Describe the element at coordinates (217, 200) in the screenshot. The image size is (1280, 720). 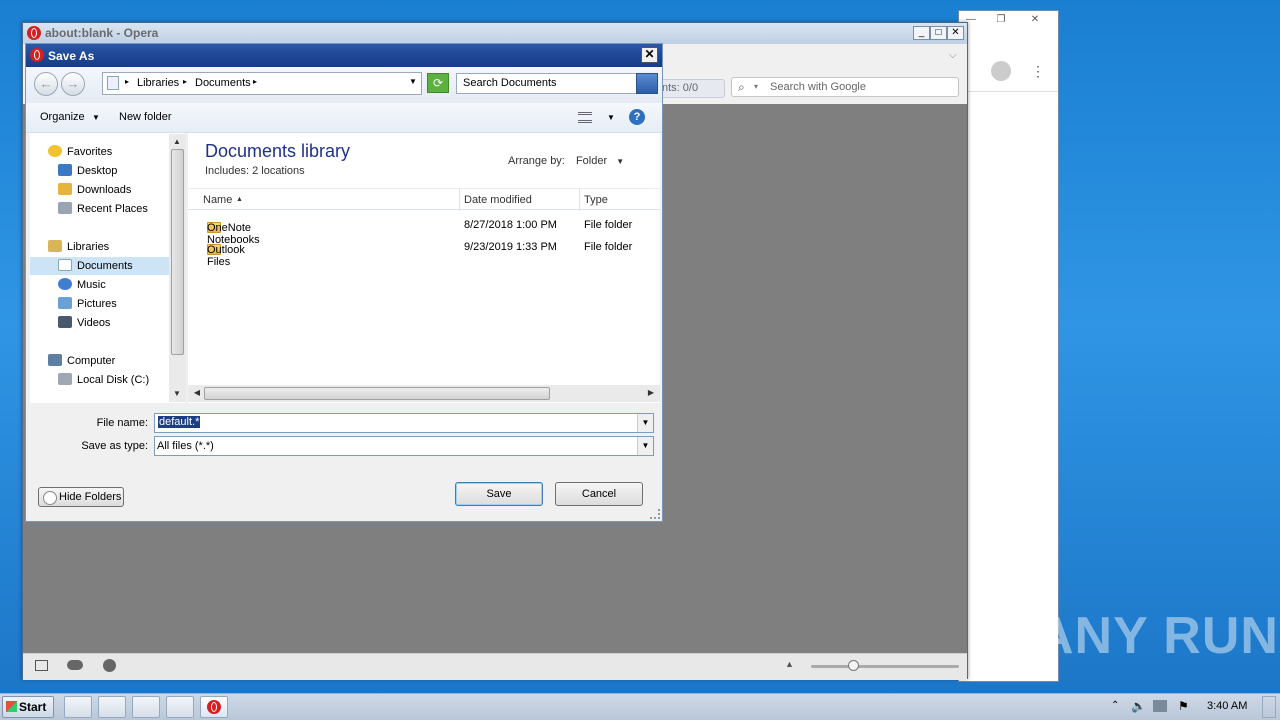
I see `column-name: Name` at that location.